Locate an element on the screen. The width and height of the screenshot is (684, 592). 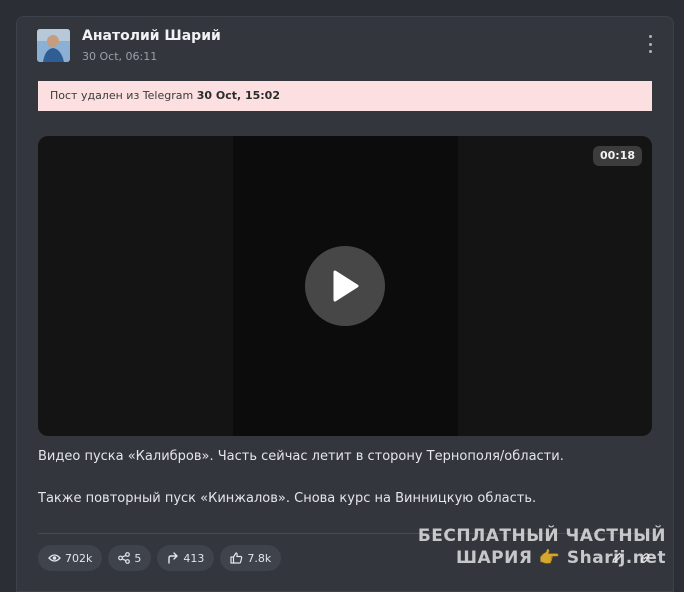
shares-stat: 5 is located at coordinates (130, 558).